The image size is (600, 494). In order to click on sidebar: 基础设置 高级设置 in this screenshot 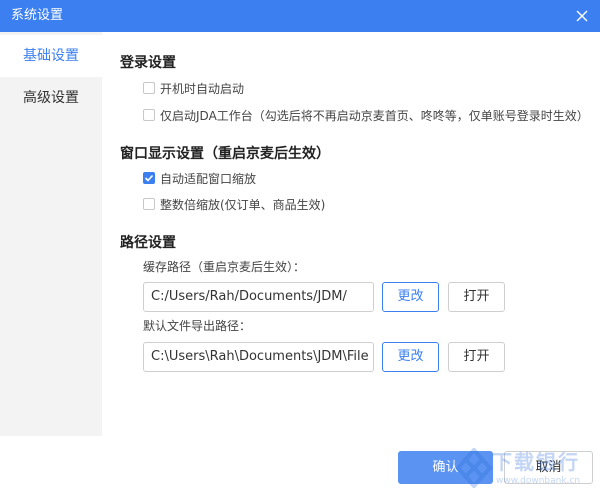, I will do `click(51, 234)`.